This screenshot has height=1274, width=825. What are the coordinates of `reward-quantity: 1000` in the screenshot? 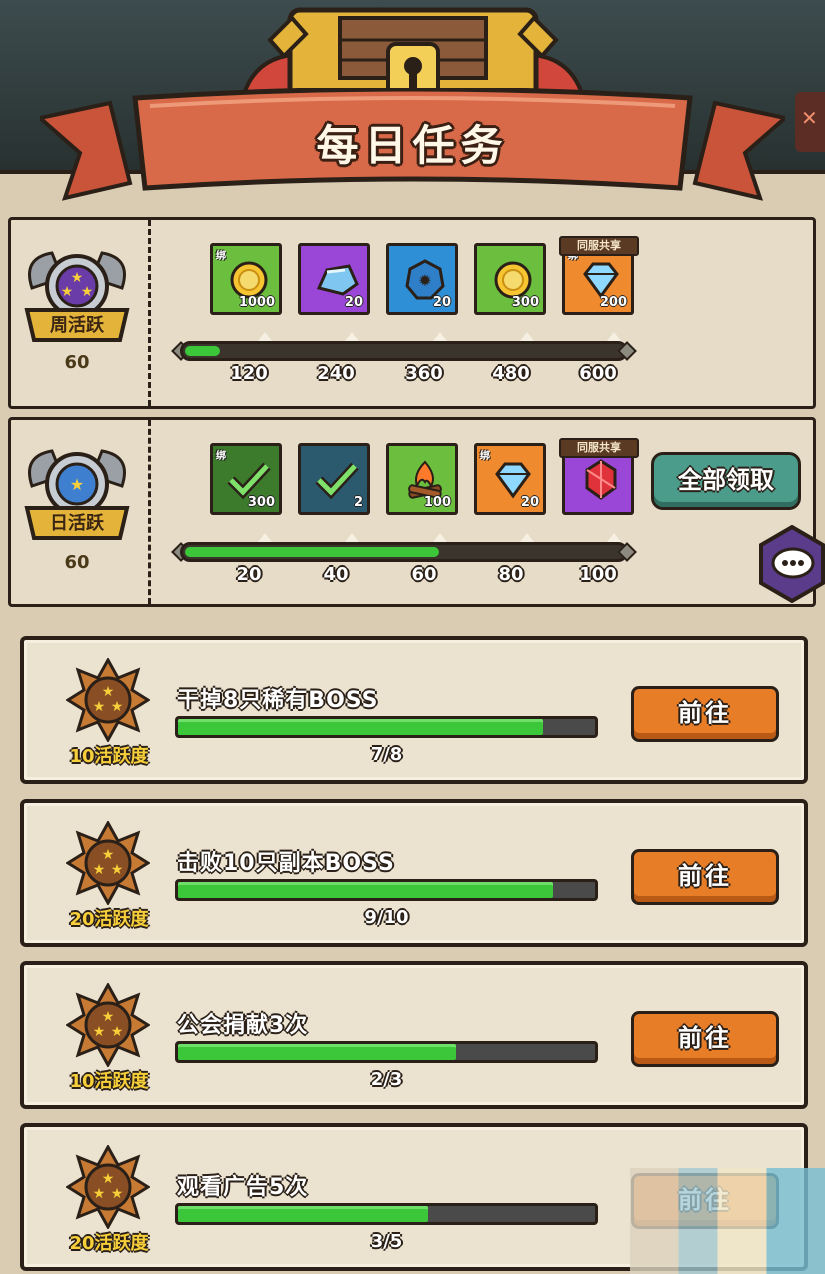 It's located at (256, 302).